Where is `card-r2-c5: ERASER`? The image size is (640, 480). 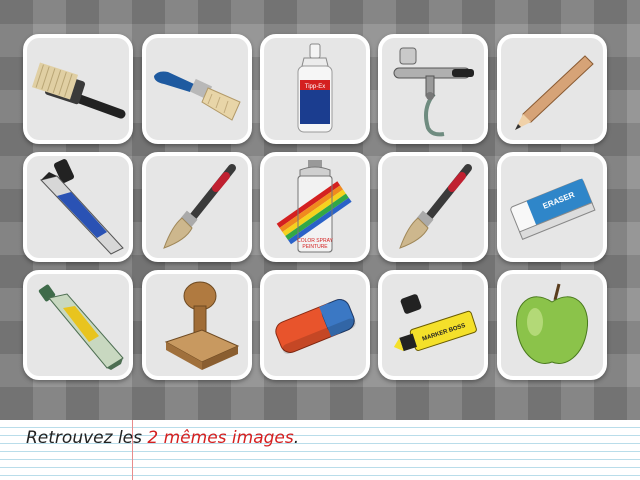 card-r2-c5: ERASER is located at coordinates (552, 207).